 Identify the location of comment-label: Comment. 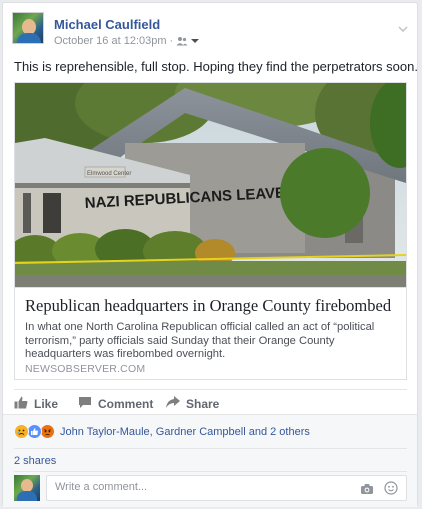
(126, 404).